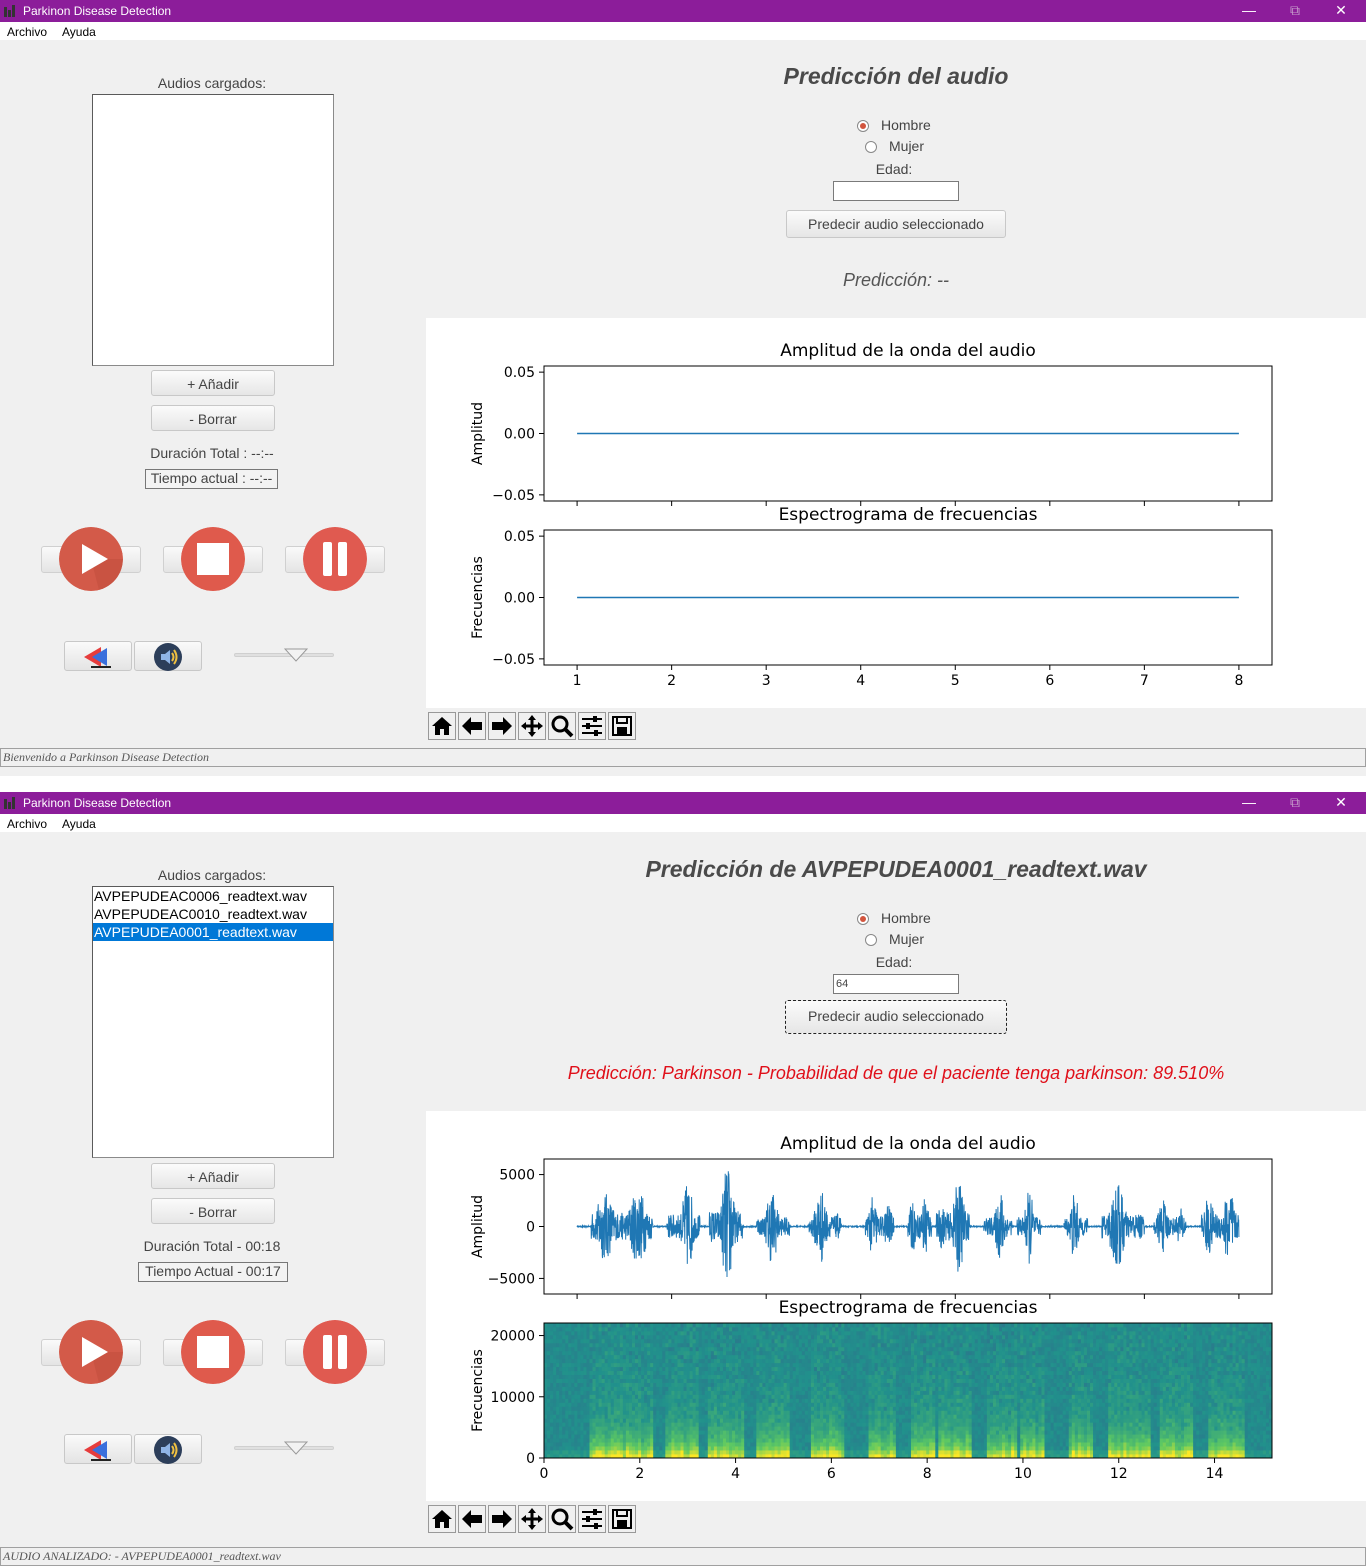 Image resolution: width=1366 pixels, height=1566 pixels. I want to click on home-button, so click(442, 726).